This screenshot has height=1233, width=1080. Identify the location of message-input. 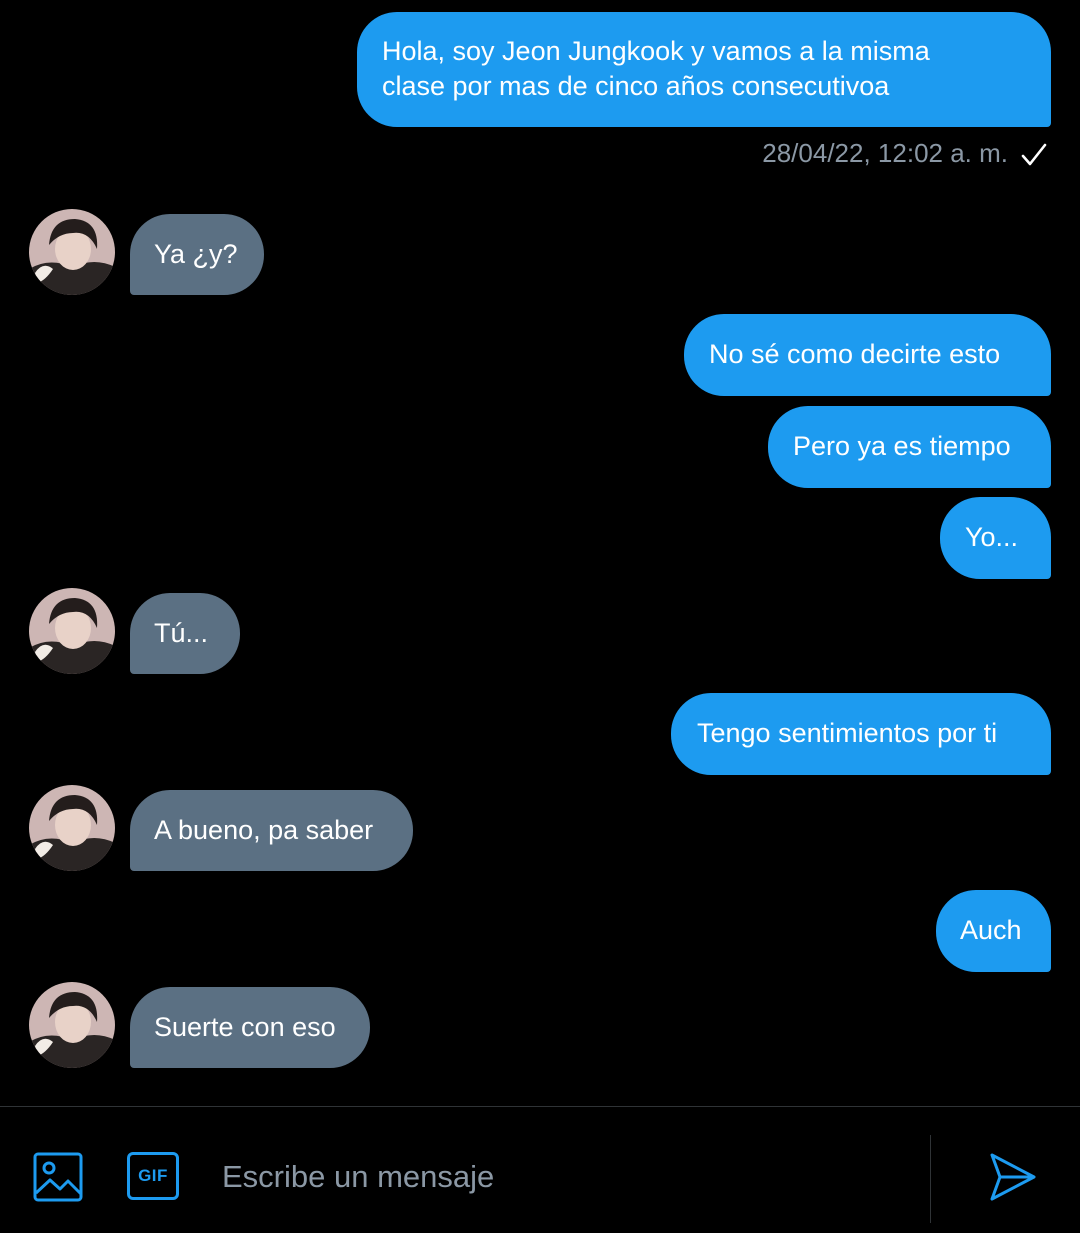
(550, 1177).